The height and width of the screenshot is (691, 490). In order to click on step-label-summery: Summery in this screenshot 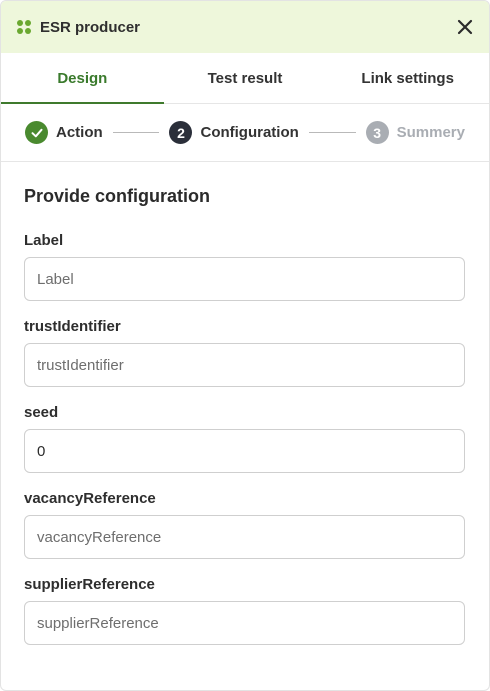, I will do `click(430, 132)`.